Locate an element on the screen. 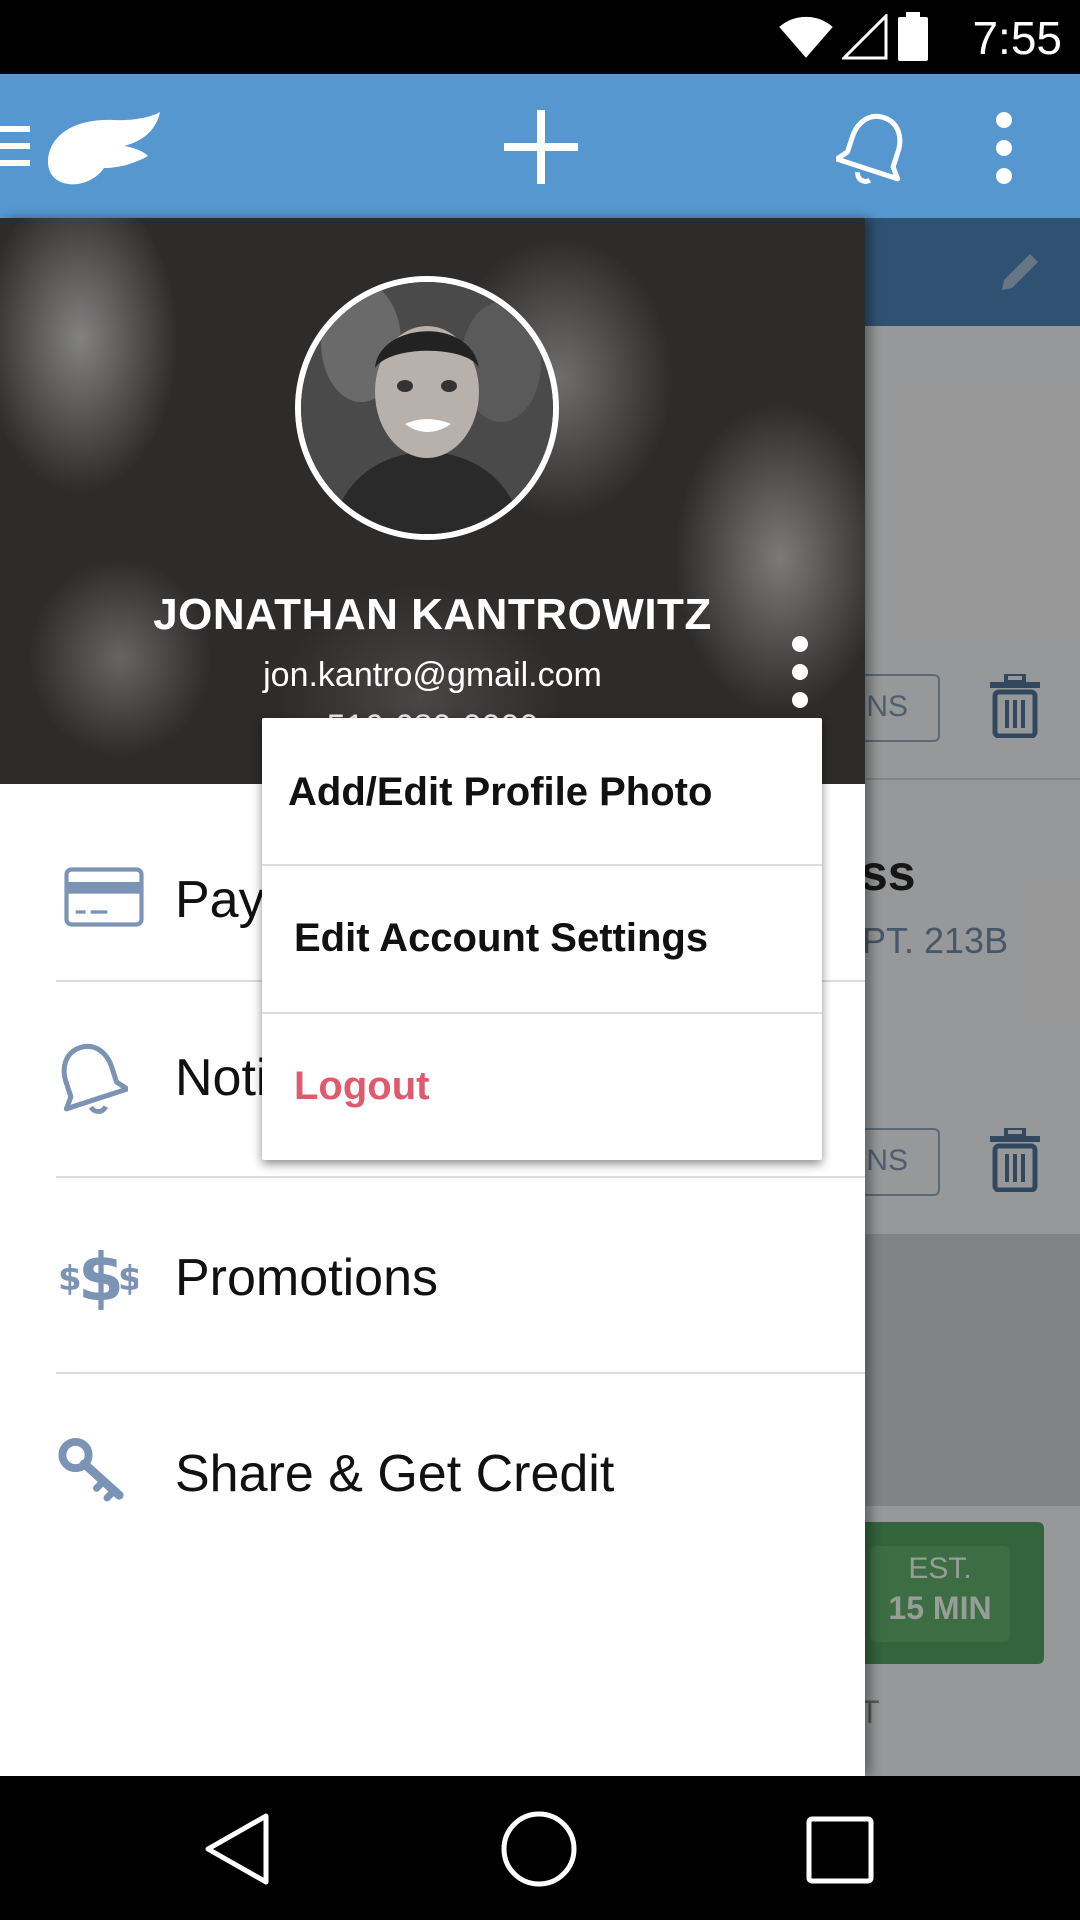 The width and height of the screenshot is (1080, 1920). home-icon is located at coordinates (539, 1849).